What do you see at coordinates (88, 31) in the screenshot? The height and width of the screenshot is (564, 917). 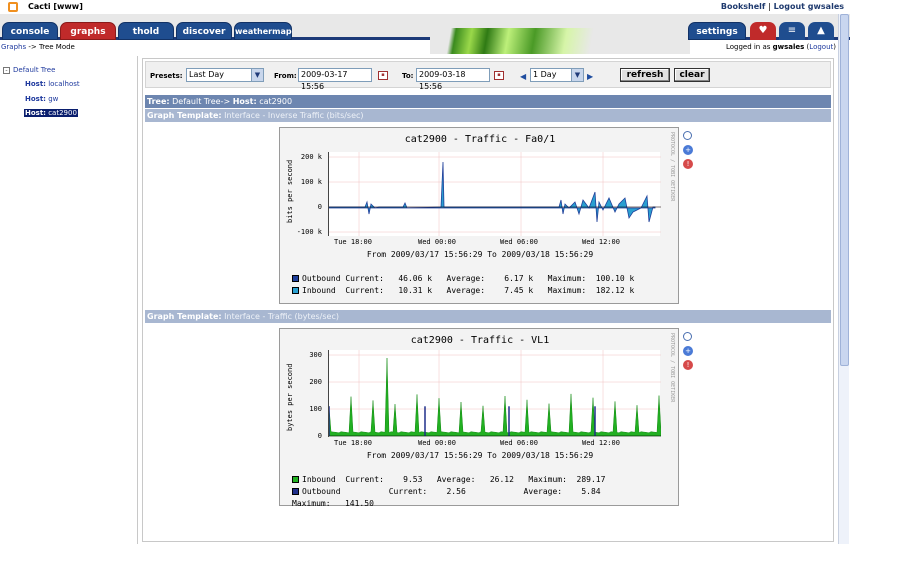 I see `tab-graphs: graphs` at bounding box center [88, 31].